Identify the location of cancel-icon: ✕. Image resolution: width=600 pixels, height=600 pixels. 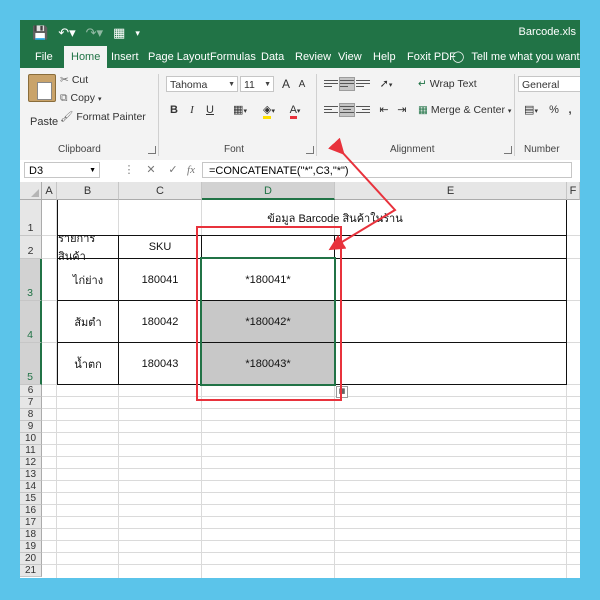
(151, 170).